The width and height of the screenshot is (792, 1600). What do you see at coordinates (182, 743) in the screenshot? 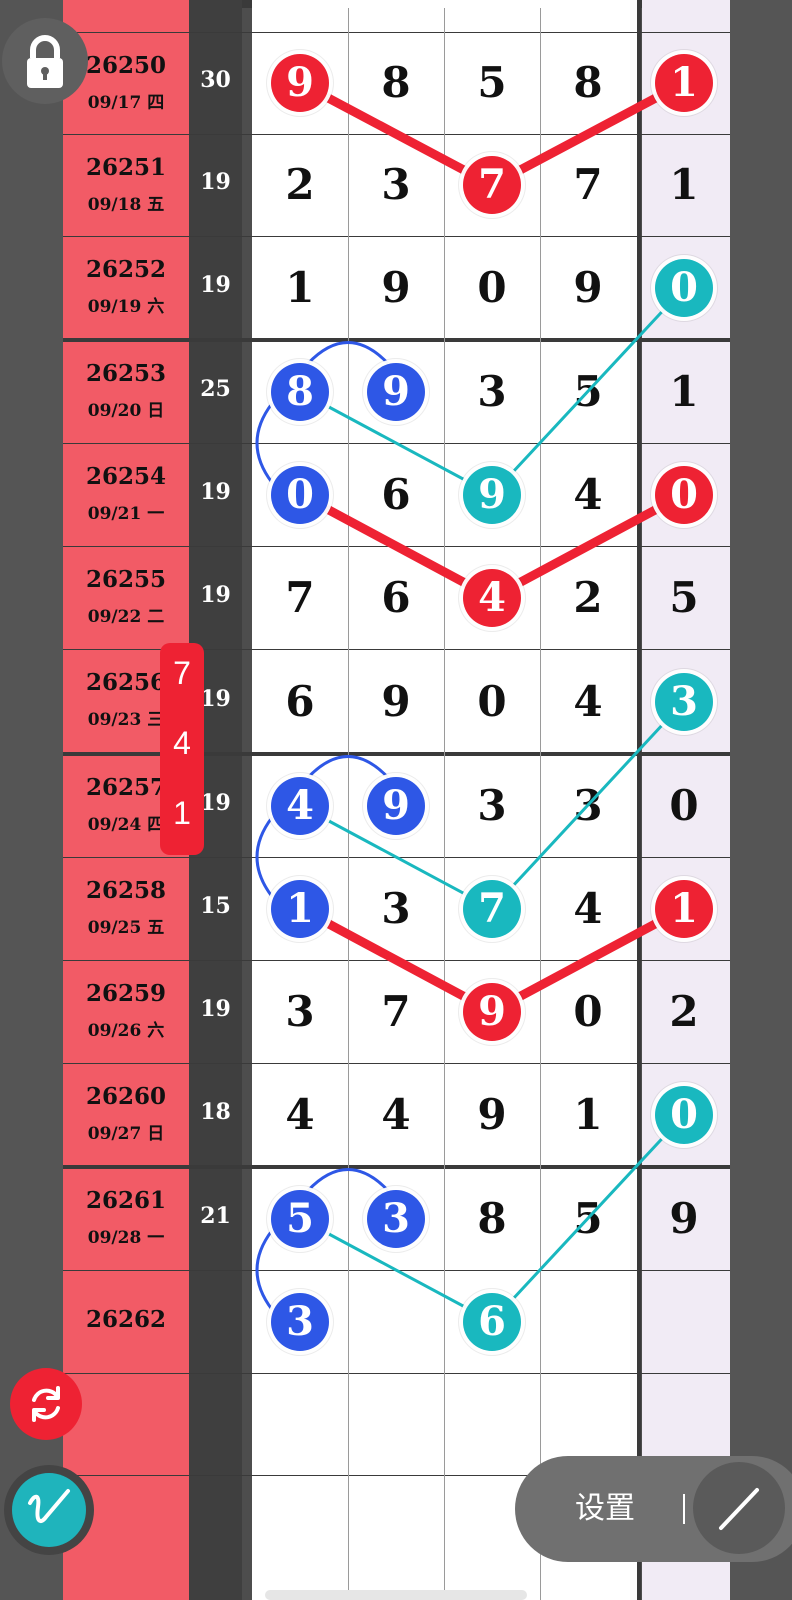
I see `badge-digit-2: 4` at bounding box center [182, 743].